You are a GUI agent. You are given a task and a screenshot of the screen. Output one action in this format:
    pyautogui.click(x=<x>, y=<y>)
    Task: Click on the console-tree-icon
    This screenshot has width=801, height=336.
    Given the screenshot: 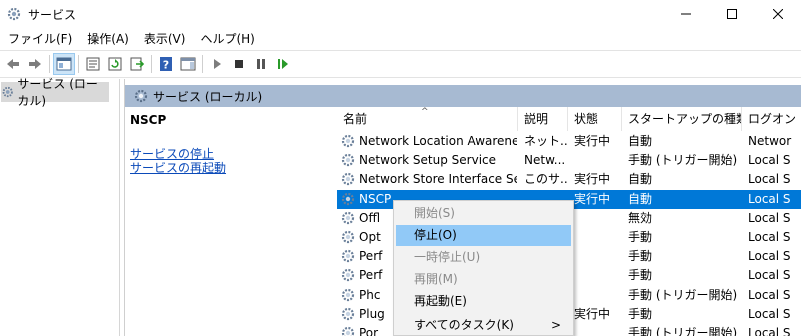 What is the action you would take?
    pyautogui.click(x=64, y=64)
    